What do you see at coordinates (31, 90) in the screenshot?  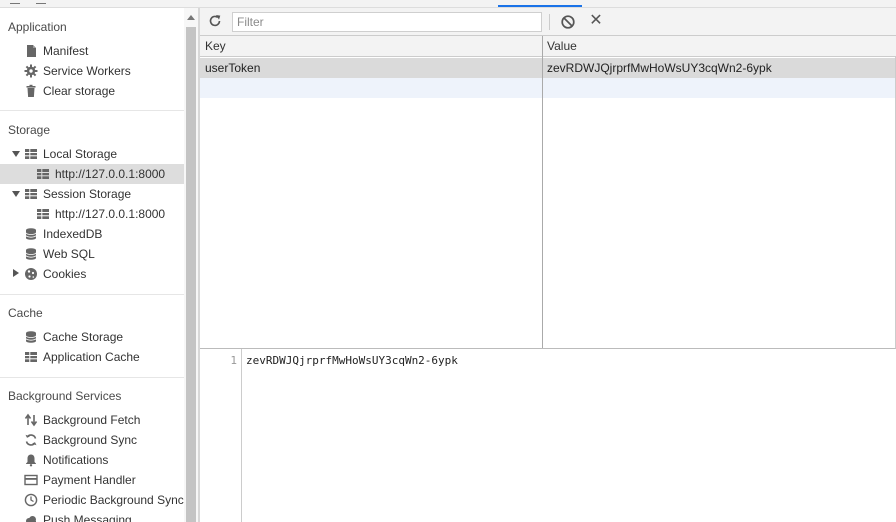 I see `trash-icon` at bounding box center [31, 90].